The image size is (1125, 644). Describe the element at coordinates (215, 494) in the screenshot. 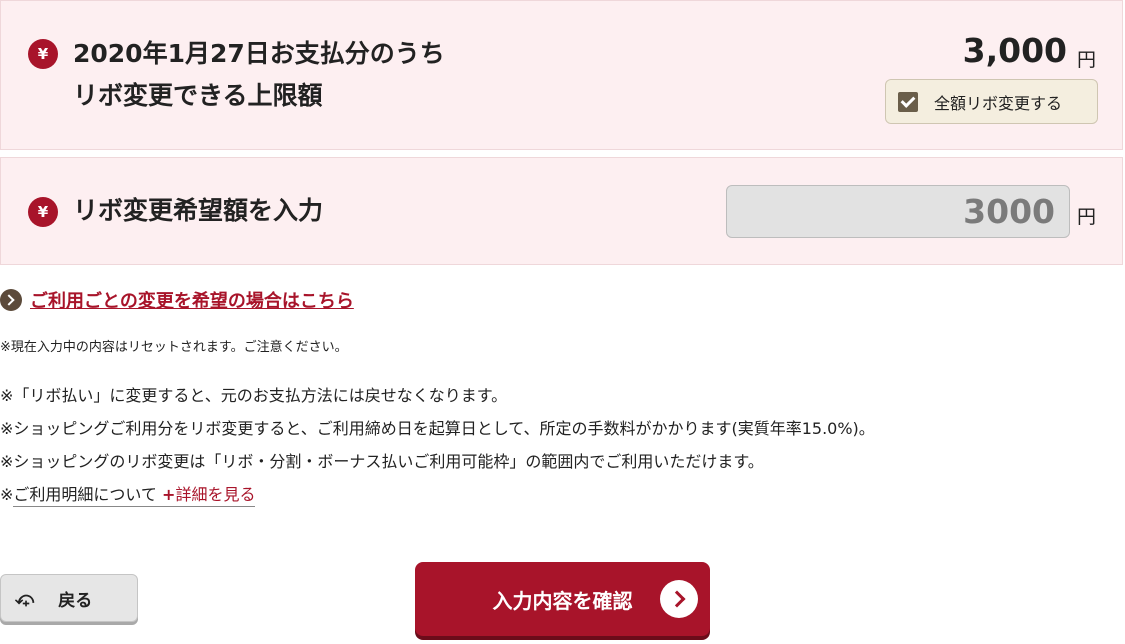

I see `detail-label: 詳細を見る` at that location.